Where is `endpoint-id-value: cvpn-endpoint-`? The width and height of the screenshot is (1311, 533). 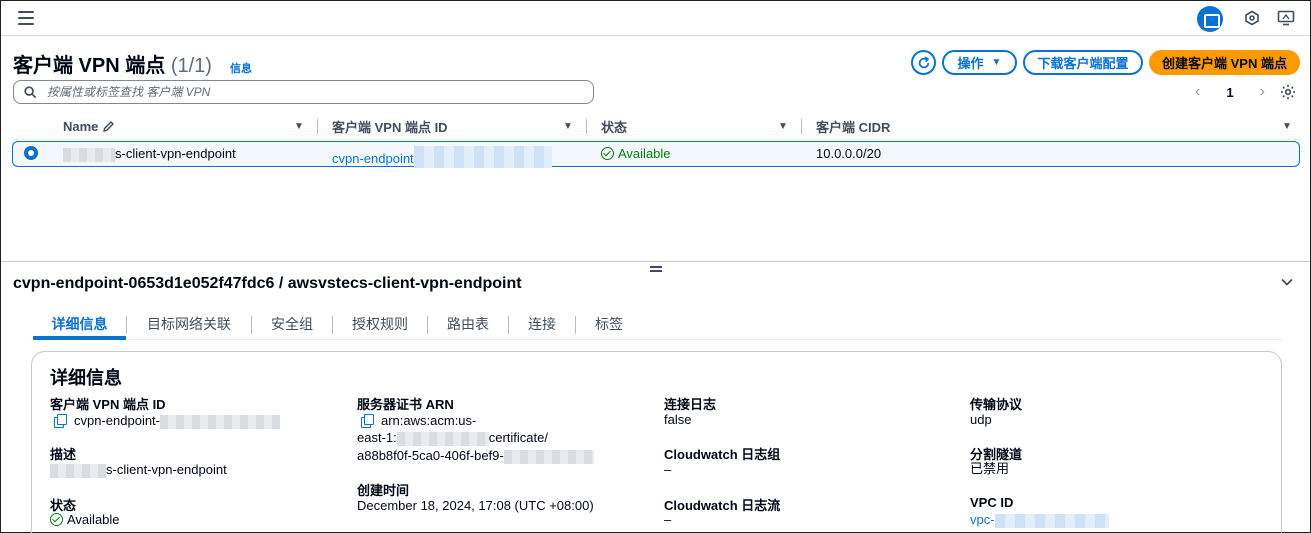
endpoint-id-value: cvpn-endpoint- is located at coordinates (167, 420).